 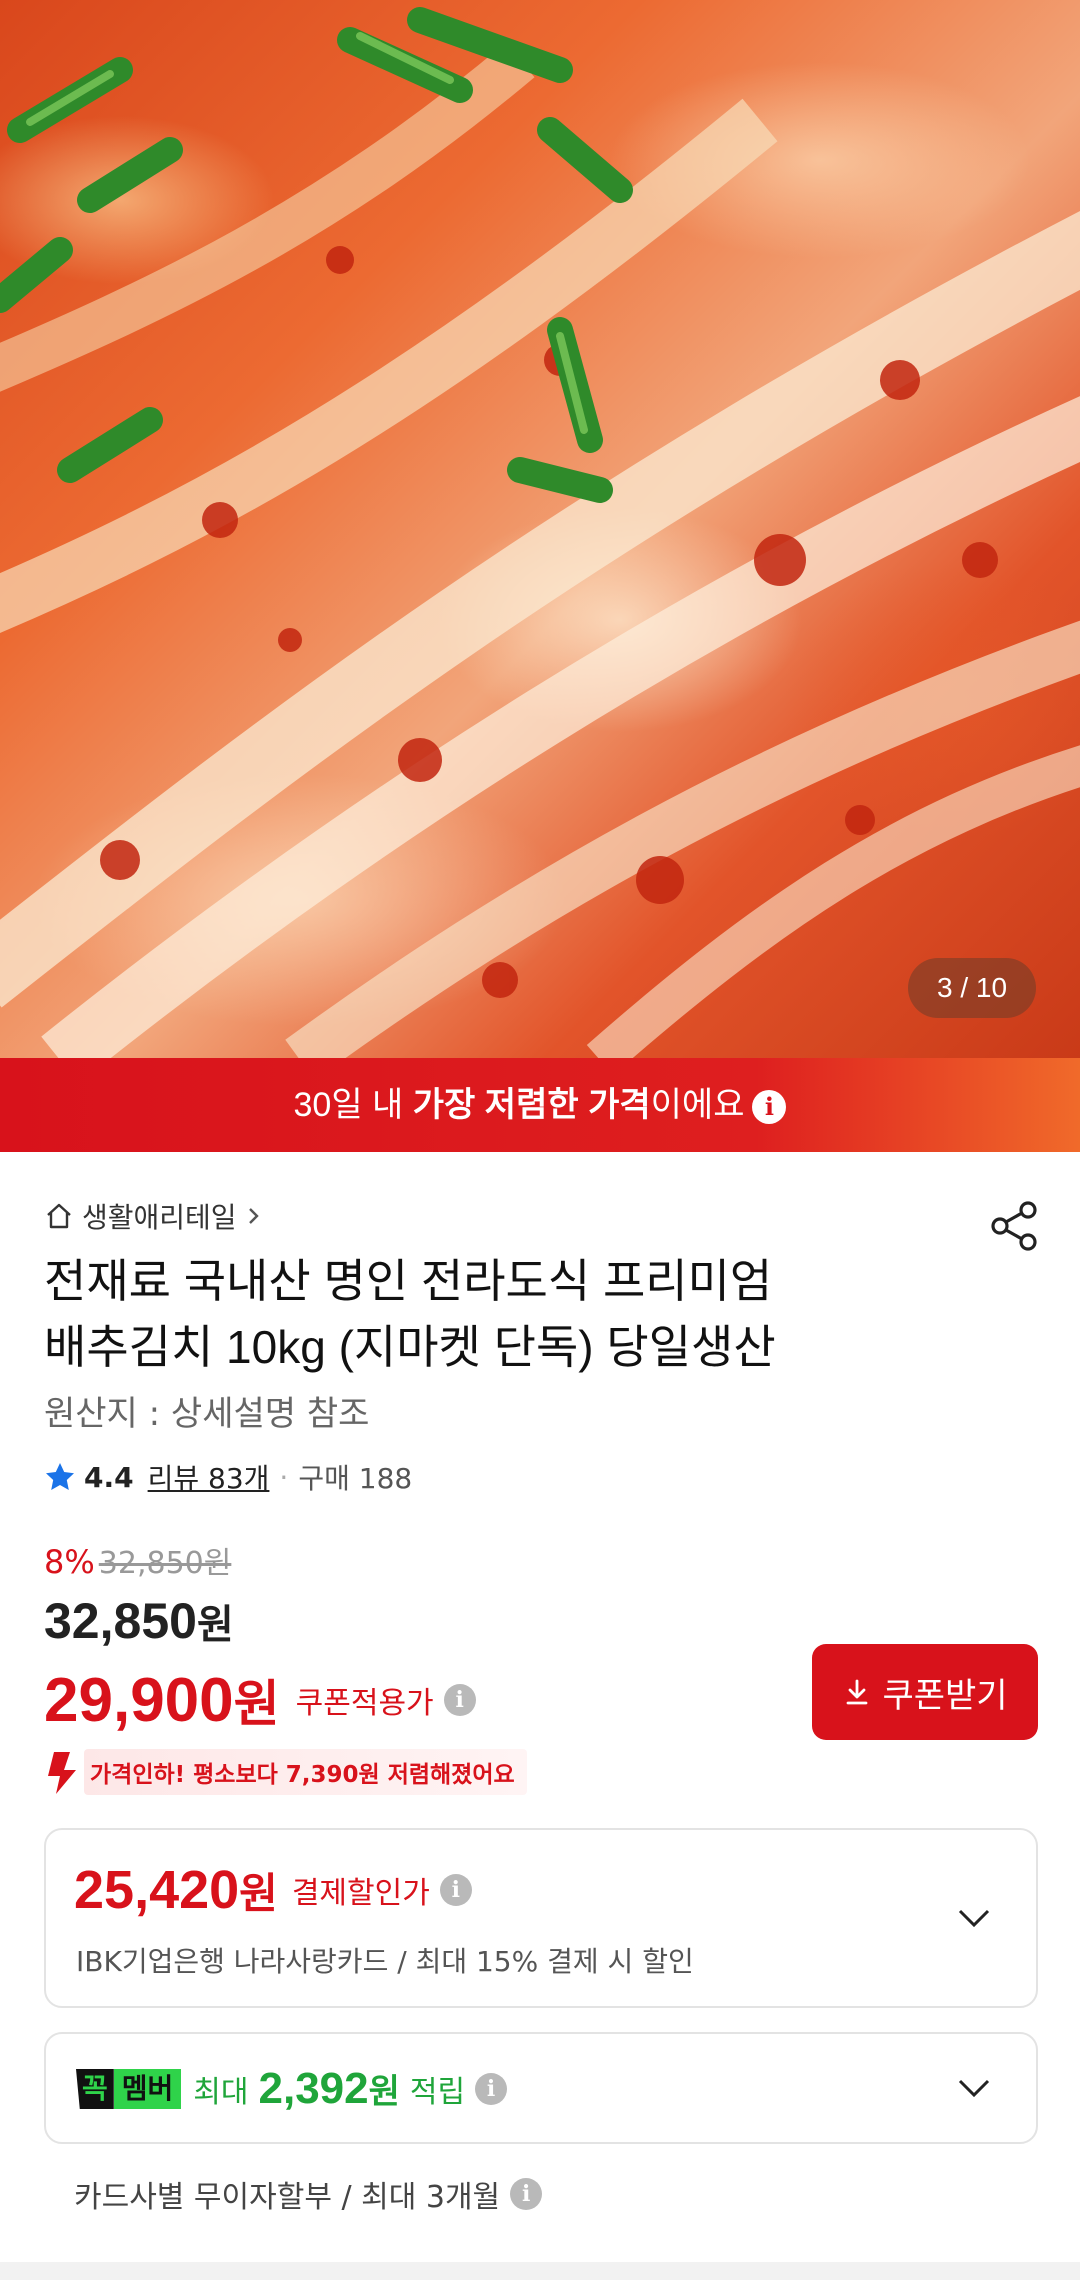 What do you see at coordinates (360, 1893) in the screenshot?
I see `payment-price-label: 결제할인가` at bounding box center [360, 1893].